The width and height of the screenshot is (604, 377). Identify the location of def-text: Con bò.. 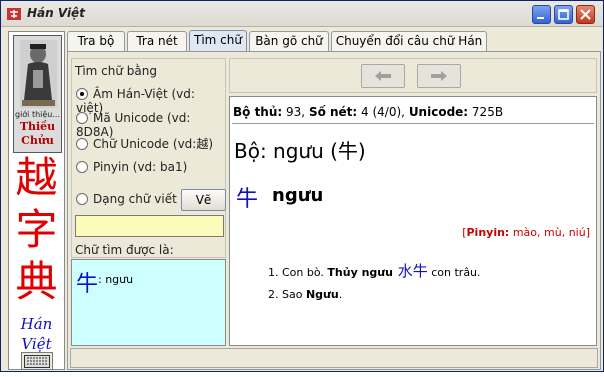
(305, 272).